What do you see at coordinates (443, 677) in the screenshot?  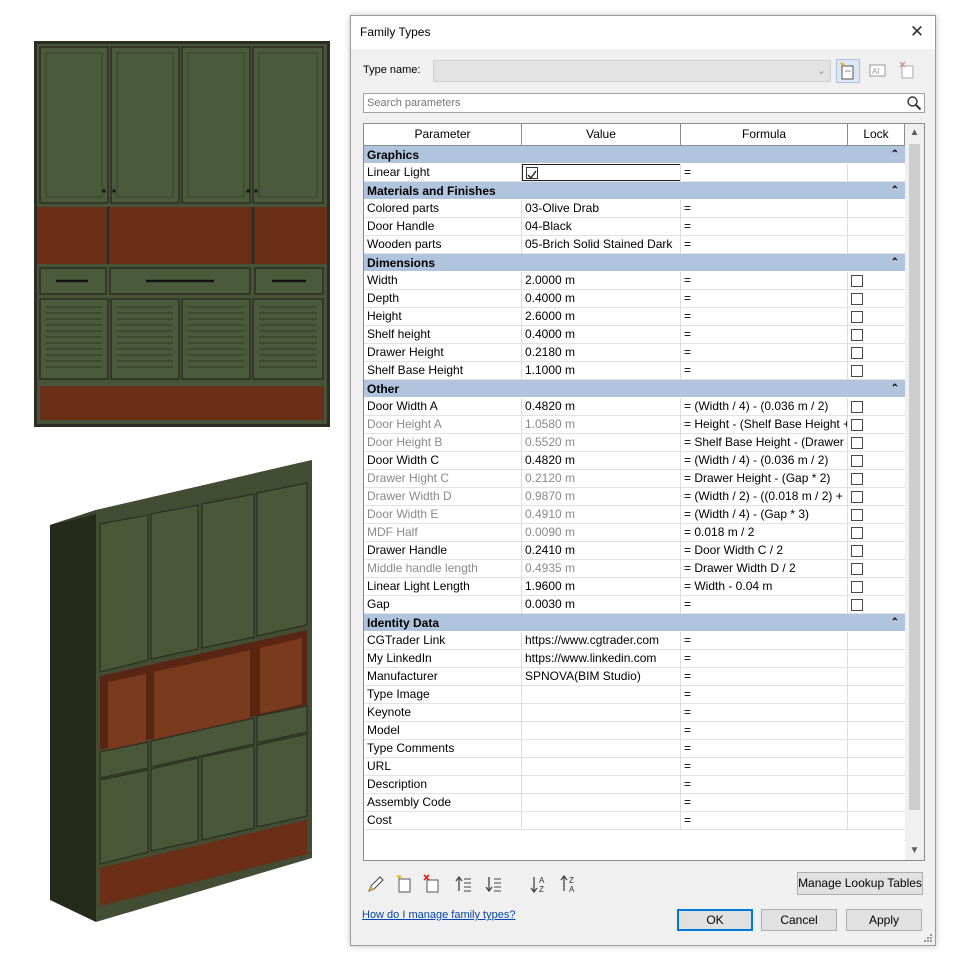 I see `parameter-name: Manufacturer` at bounding box center [443, 677].